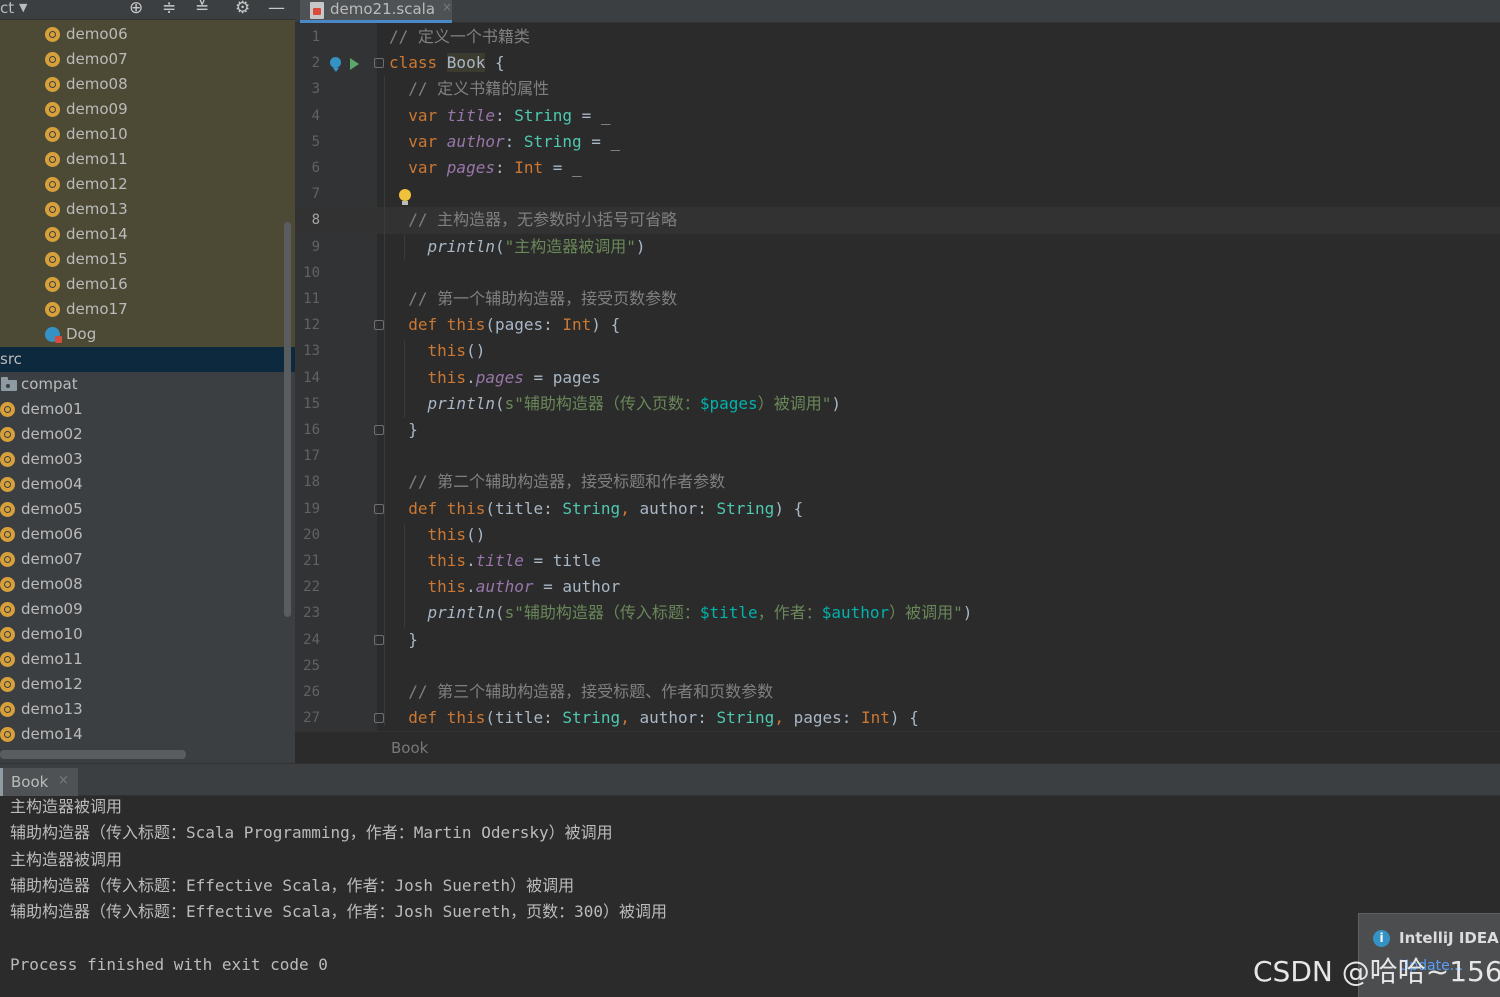 The height and width of the screenshot is (997, 1500). Describe the element at coordinates (307, 89) in the screenshot. I see `line-number: 3` at that location.